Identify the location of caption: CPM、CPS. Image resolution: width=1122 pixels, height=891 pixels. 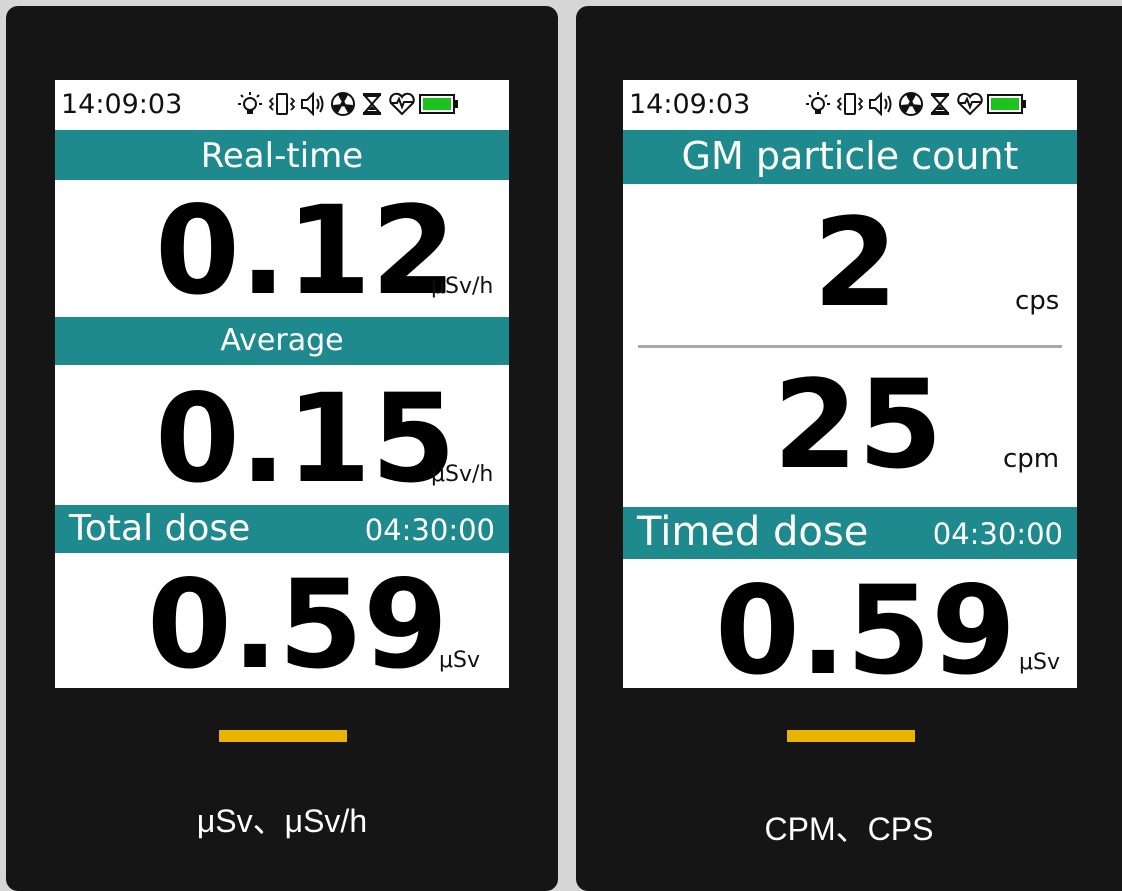
(849, 829).